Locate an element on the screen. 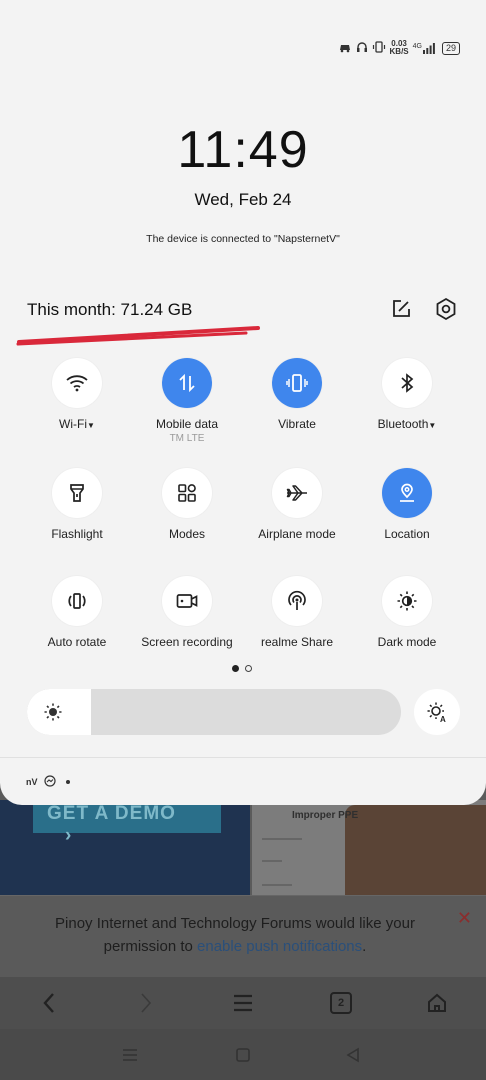 The height and width of the screenshot is (1080, 486). back-nav-icon is located at coordinates (353, 1055).